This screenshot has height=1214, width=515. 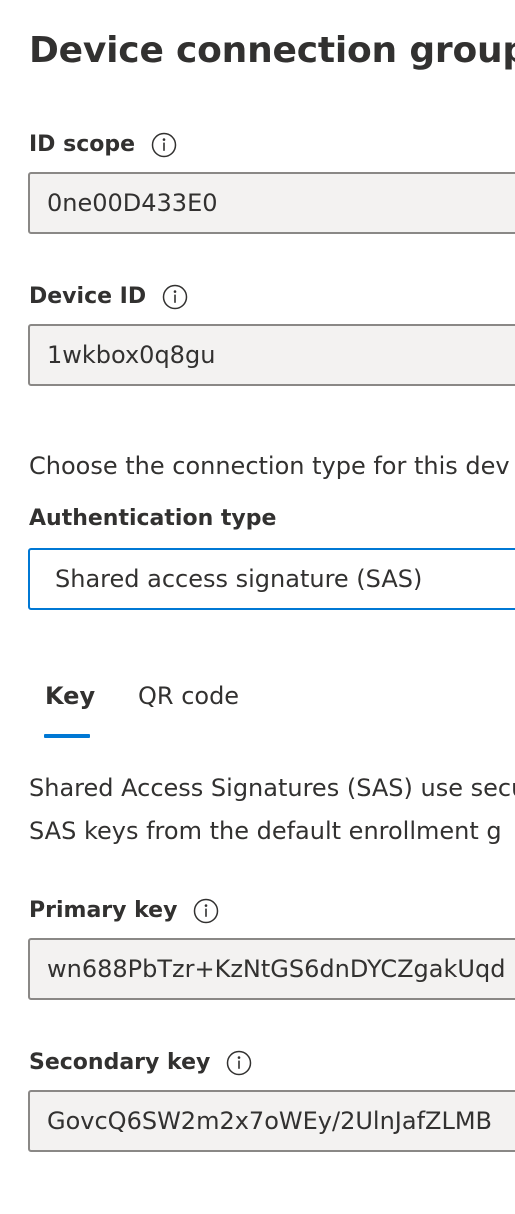 I want to click on authentication-type-label: Authentication type, so click(x=153, y=518).